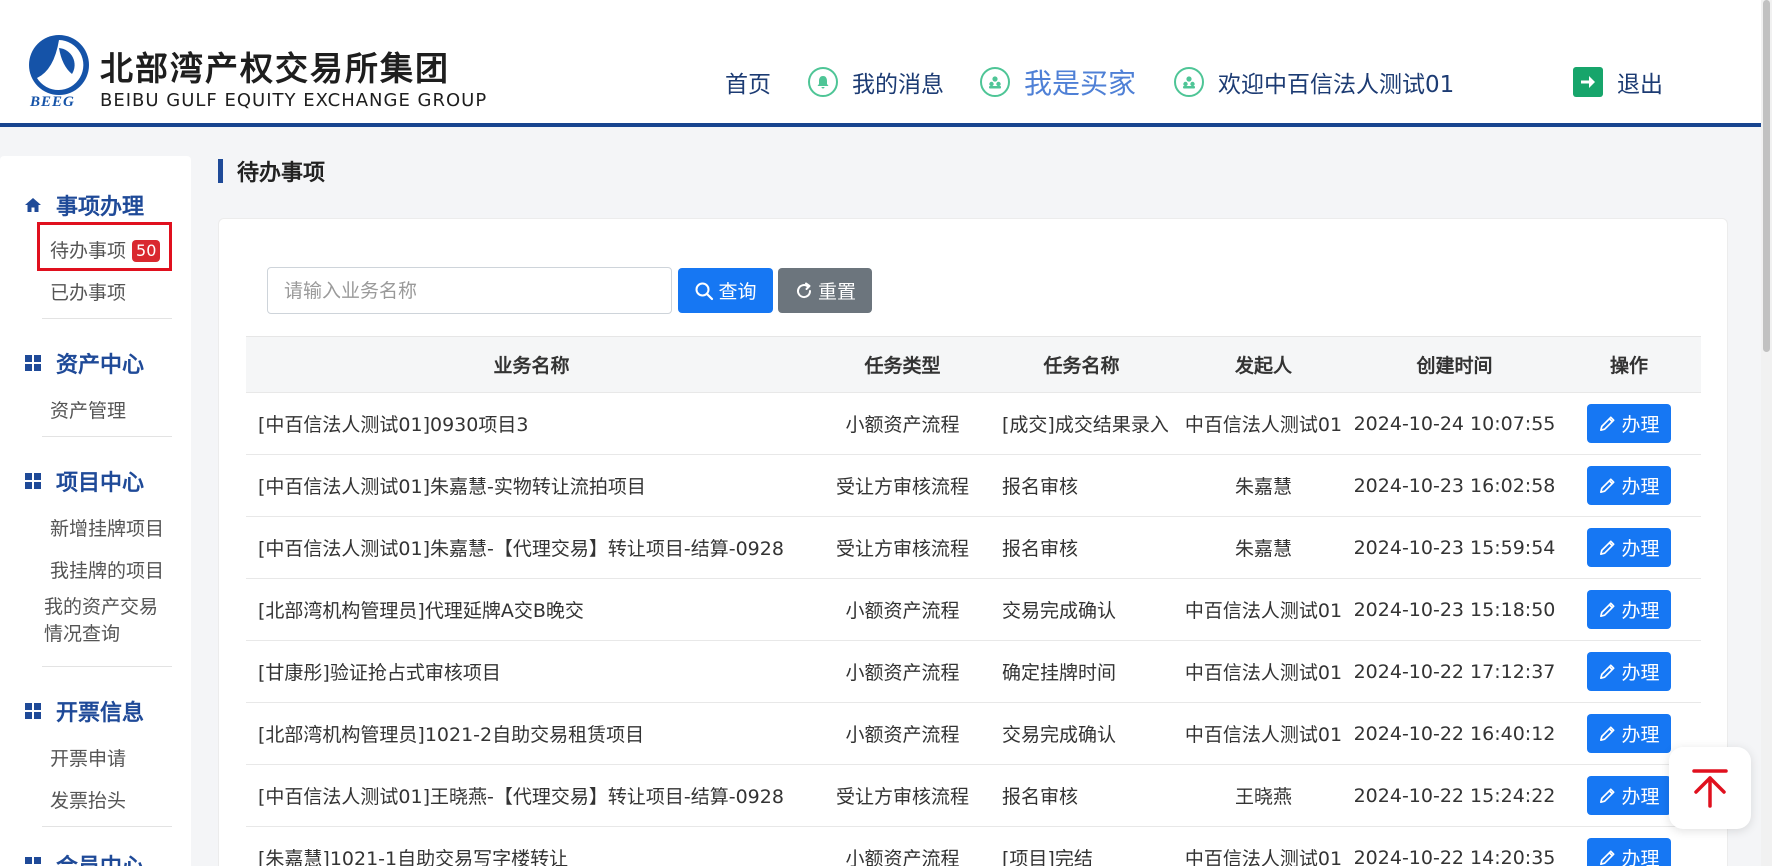  Describe the element at coordinates (1314, 82) in the screenshot. I see `nav-welcome: 欢迎中百信法人测试01` at that location.